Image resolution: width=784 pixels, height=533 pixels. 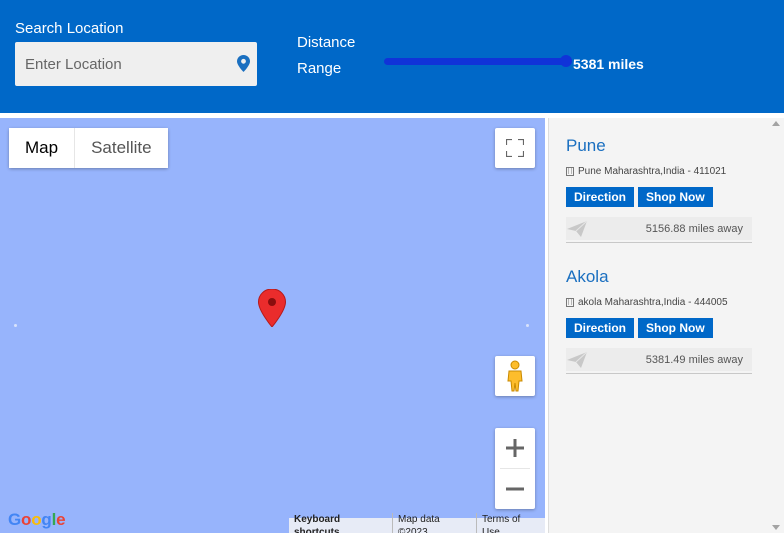 I want to click on distance-range-slider, so click(x=478, y=61).